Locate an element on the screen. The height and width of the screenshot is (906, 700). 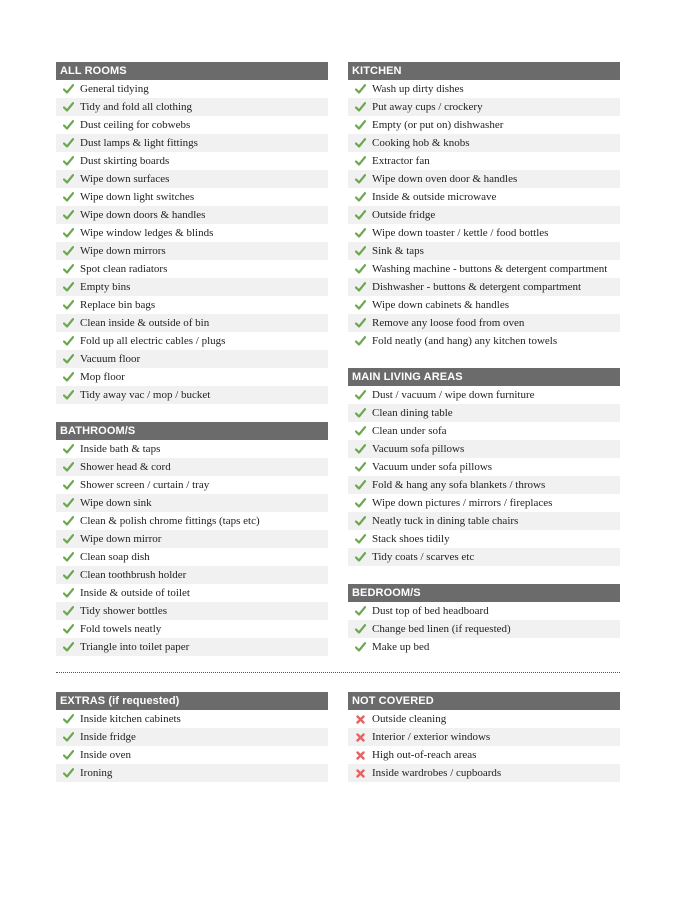
list-item: Triangle into toilet paper is located at coordinates (192, 647).